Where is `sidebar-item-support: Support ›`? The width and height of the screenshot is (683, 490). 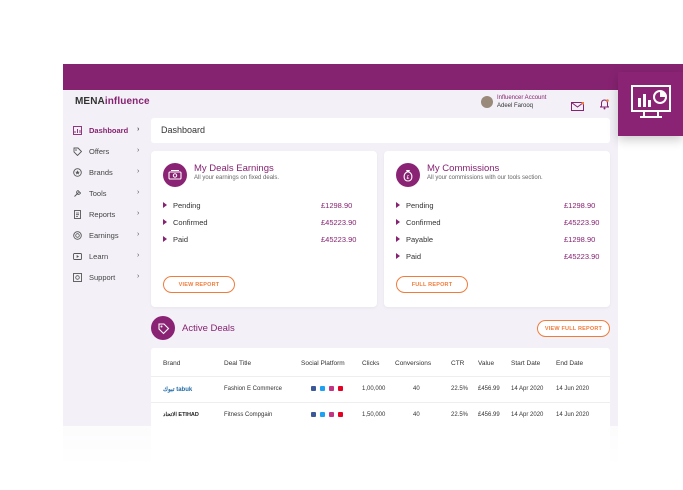
sidebar-item-support: Support › is located at coordinates (111, 277).